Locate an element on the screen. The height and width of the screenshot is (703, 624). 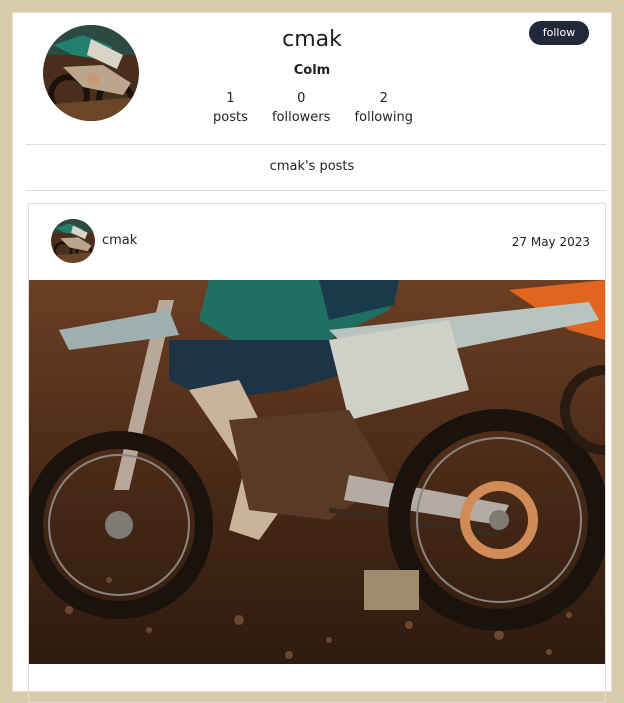
stat-following-count: 2 is located at coordinates (383, 98).